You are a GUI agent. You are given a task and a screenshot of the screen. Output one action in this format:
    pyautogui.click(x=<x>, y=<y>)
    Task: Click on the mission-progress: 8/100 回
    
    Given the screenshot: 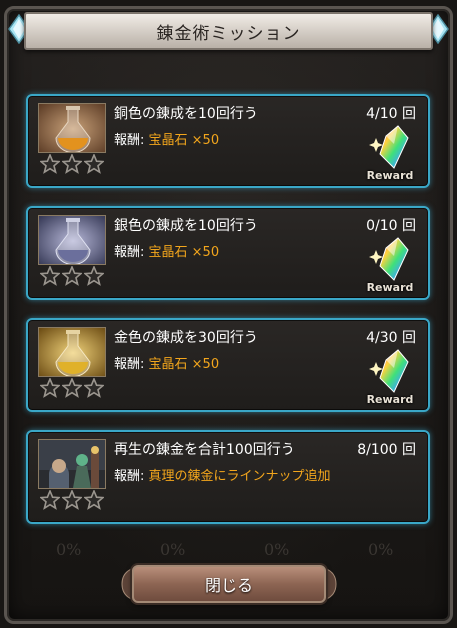 What is the action you would take?
    pyautogui.click(x=386, y=450)
    